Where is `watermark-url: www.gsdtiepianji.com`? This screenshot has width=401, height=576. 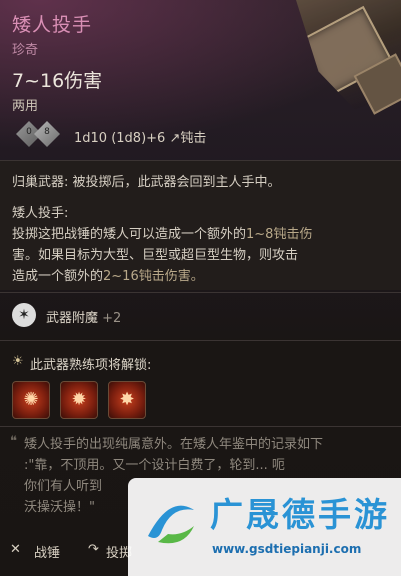
watermark-url: www.gsdtiepianji.com is located at coordinates (287, 549).